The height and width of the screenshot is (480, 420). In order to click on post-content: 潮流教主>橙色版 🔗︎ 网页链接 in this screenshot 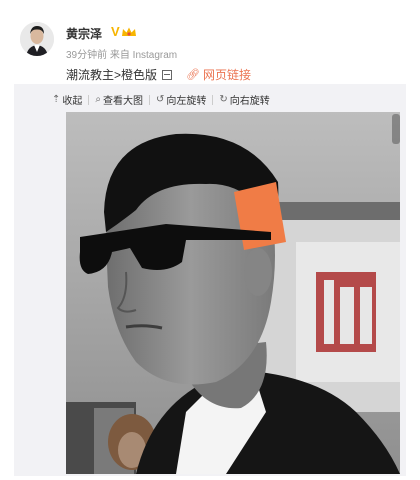, I will do `click(158, 74)`.